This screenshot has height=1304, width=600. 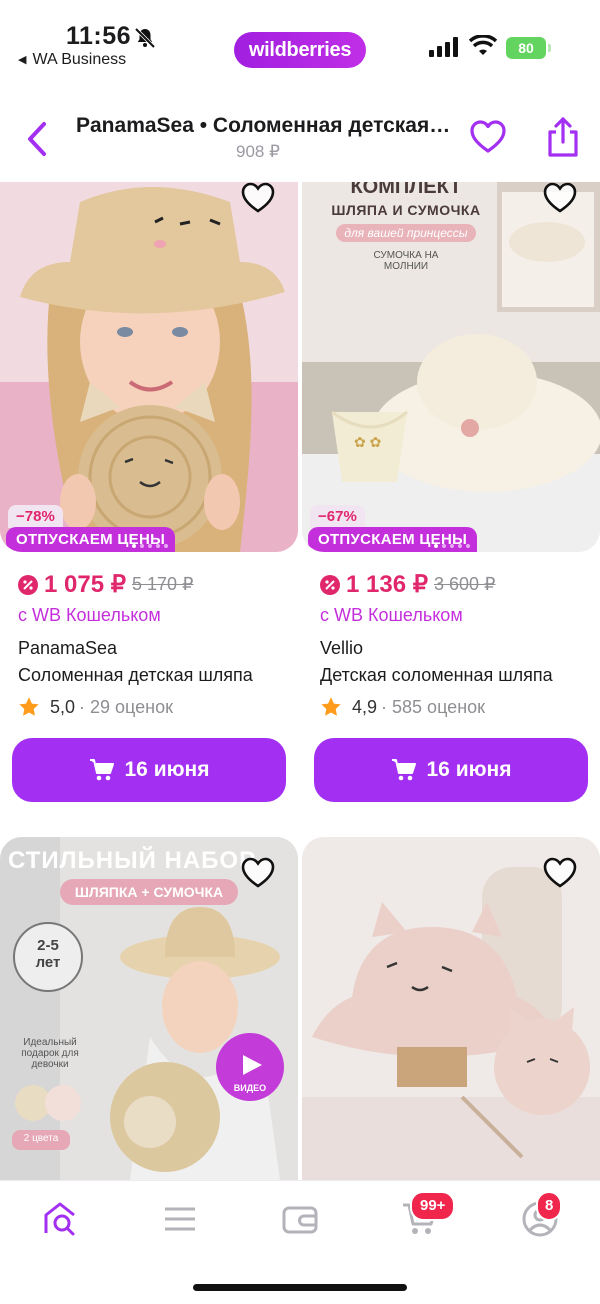 I want to click on product-card, so click(x=451, y=1008).